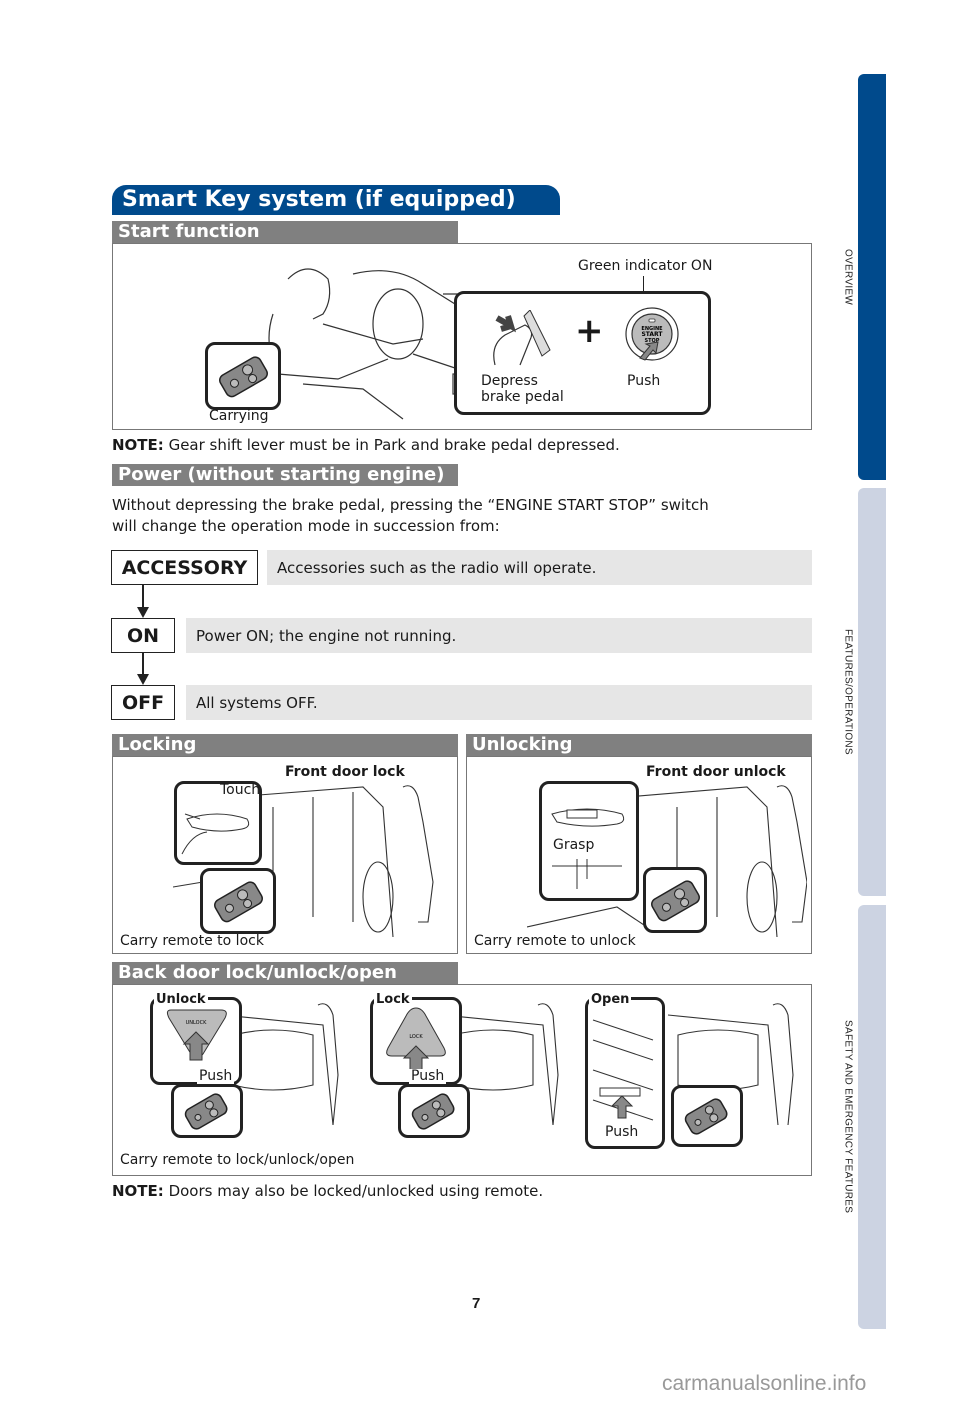 Image resolution: width=960 pixels, height=1403 pixels. I want to click on tab-safety-label: SAFETY AND EMERGENCY FEATURES, so click(848, 1117).